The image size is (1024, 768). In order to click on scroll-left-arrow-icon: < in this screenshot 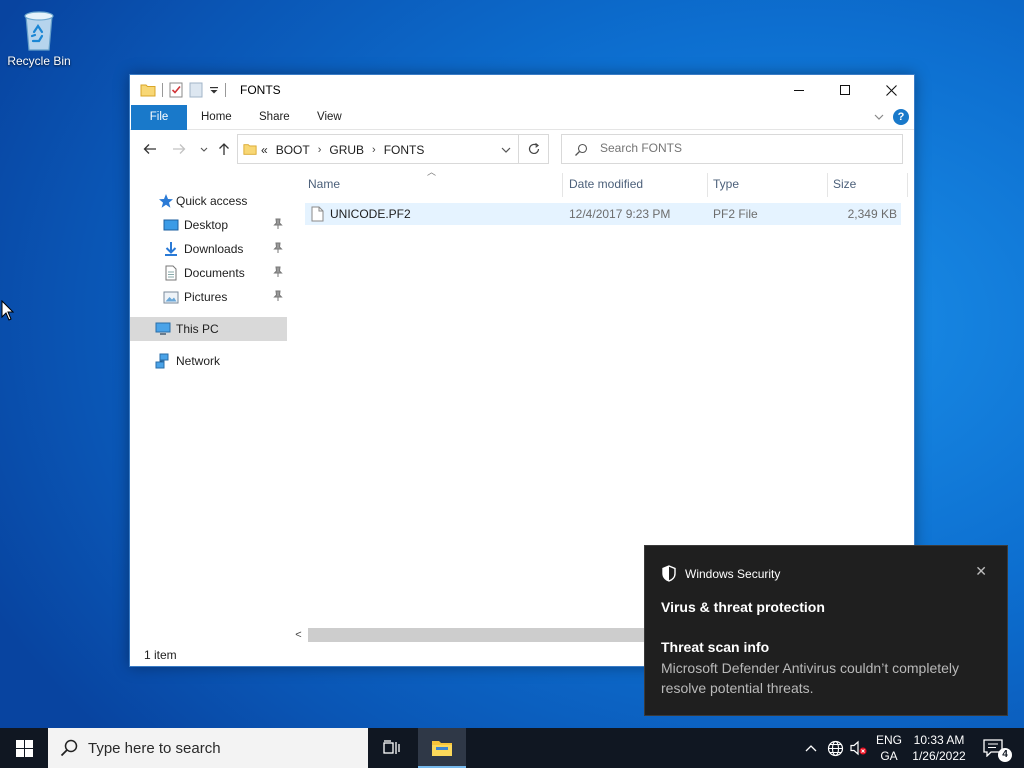, I will do `click(298, 635)`.